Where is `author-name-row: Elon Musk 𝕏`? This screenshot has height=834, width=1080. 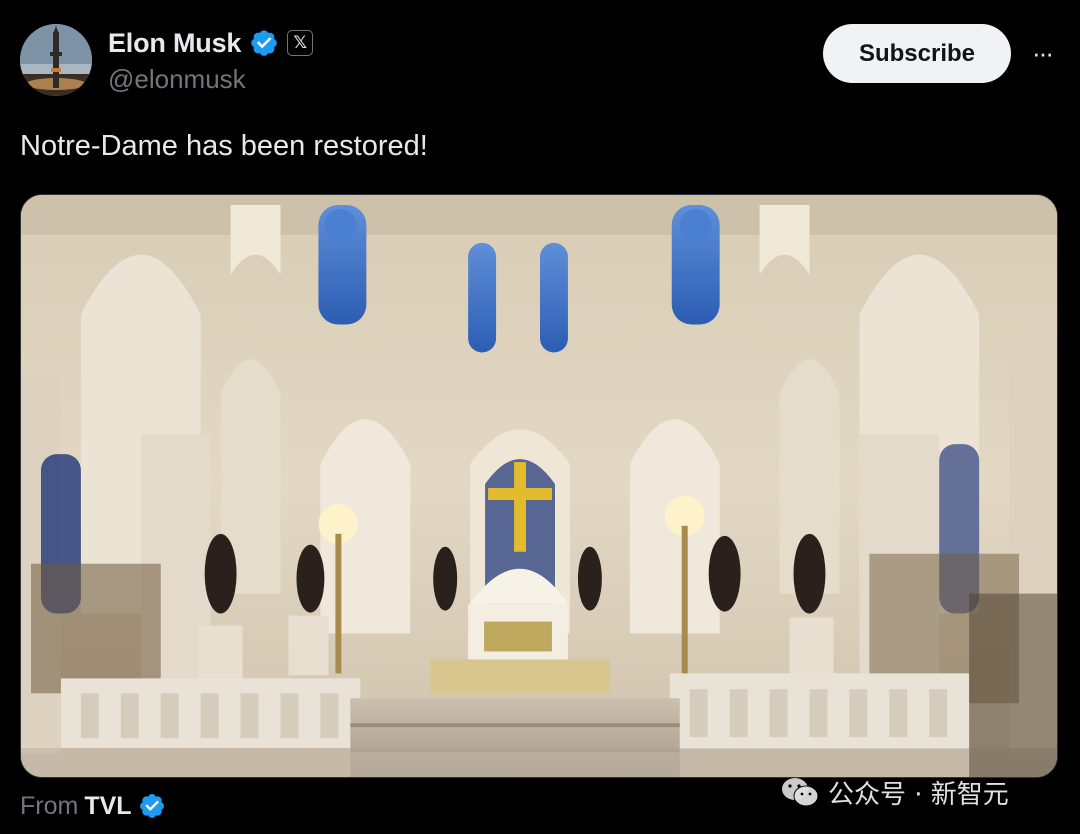
author-name-row: Elon Musk 𝕏 is located at coordinates (211, 43).